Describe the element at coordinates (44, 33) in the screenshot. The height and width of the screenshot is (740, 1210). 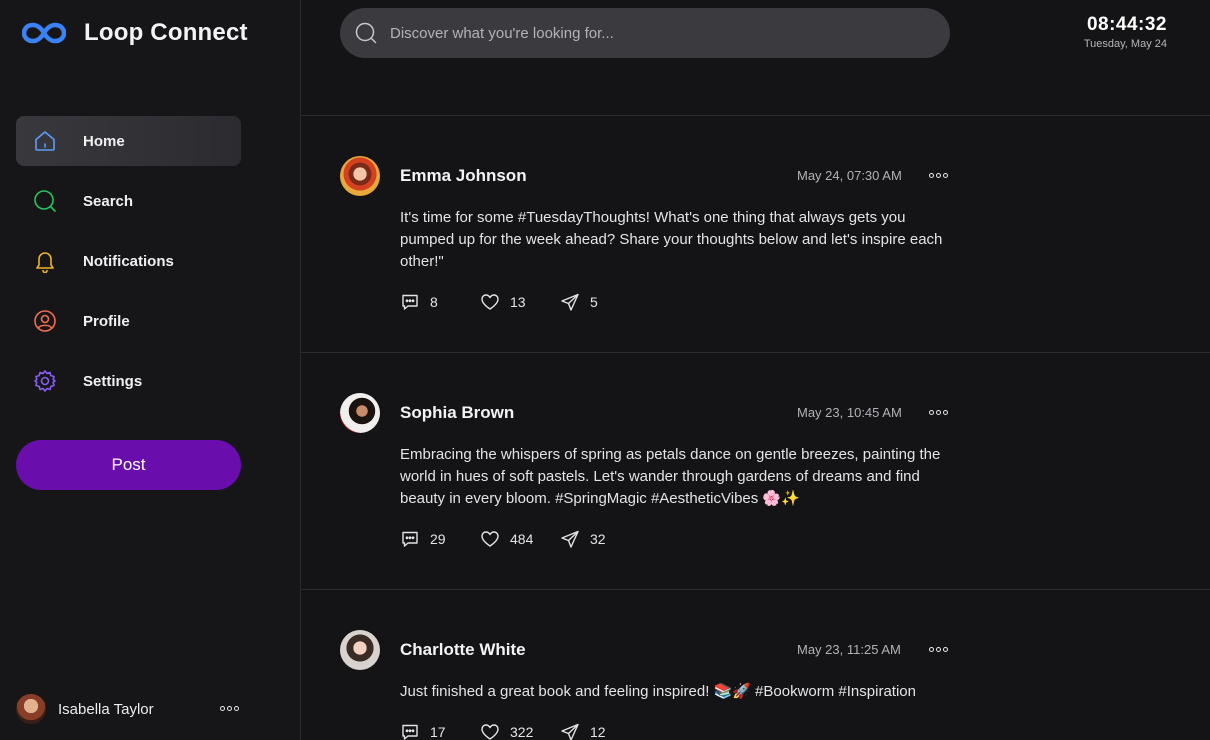
I see `infinity-logo-icon` at that location.